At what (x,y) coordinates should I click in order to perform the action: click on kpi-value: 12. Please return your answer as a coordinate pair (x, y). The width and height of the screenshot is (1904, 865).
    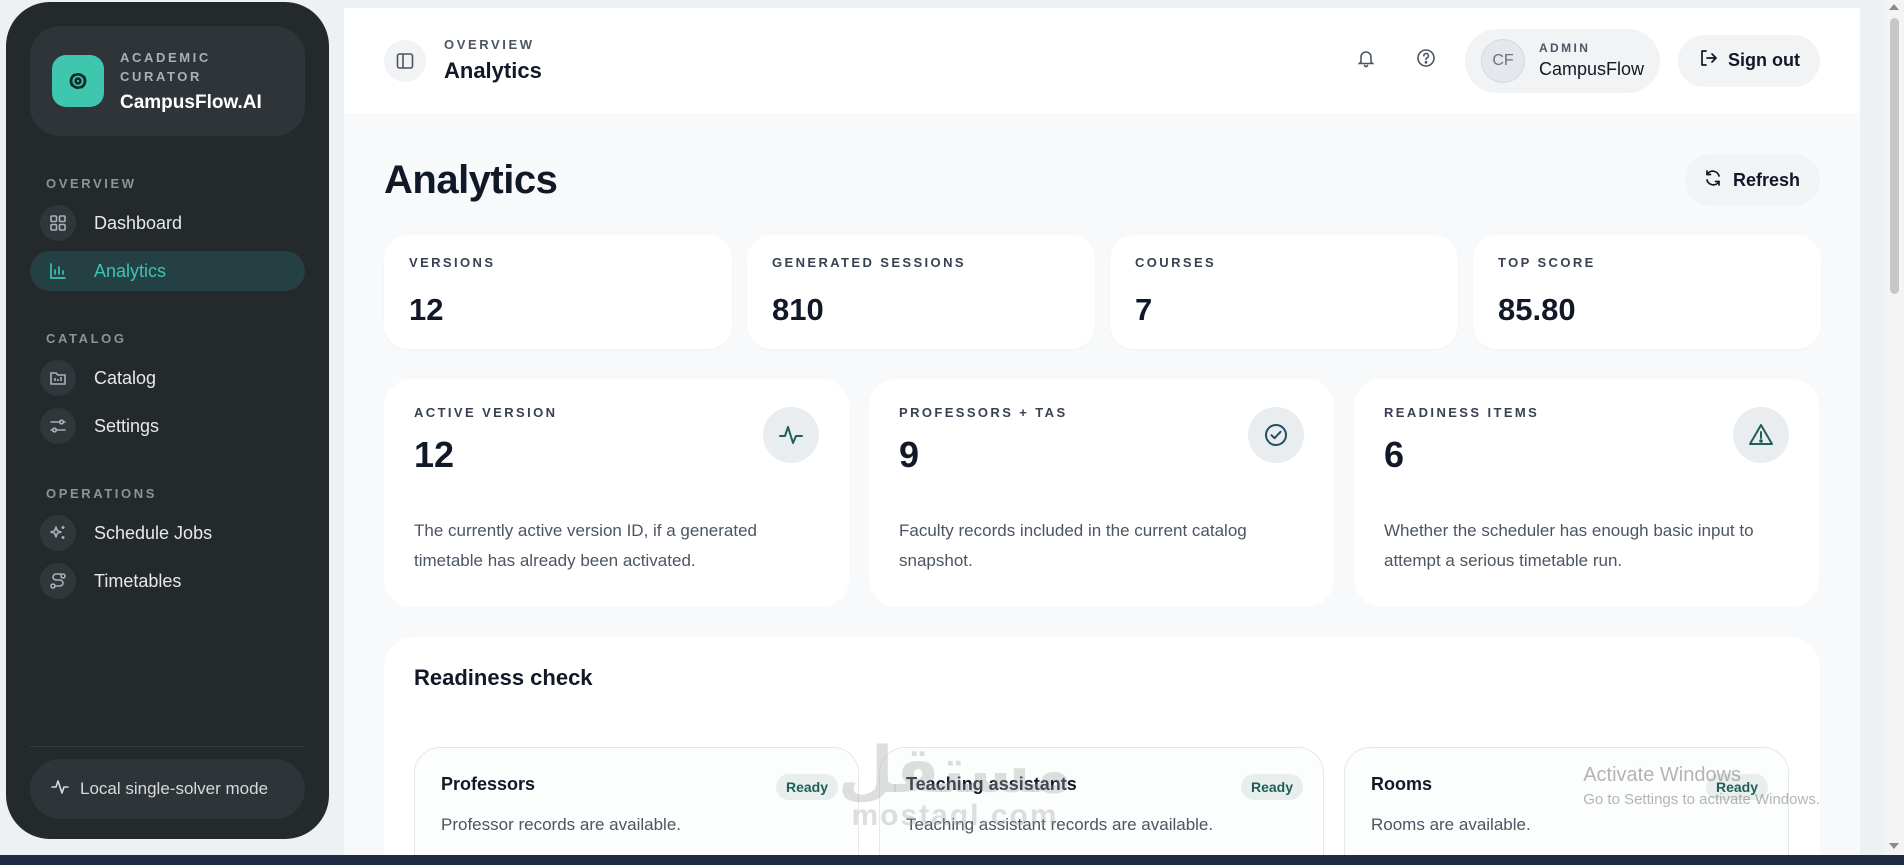
    Looking at the image, I should click on (434, 454).